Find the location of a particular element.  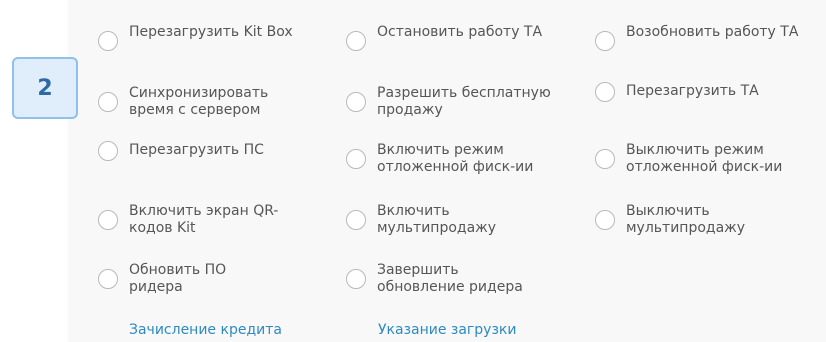

option-reboot-ta: Перезагрузить ТА is located at coordinates (703, 92).